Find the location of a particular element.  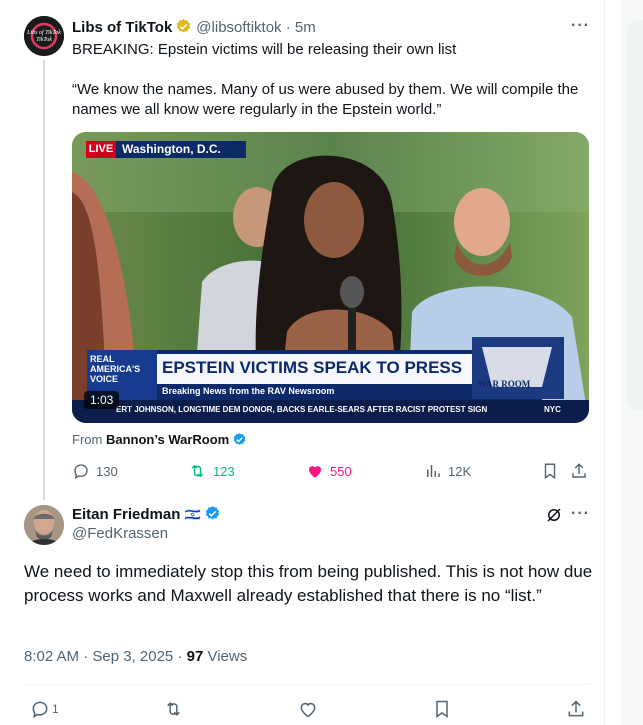

like-button: 550 is located at coordinates (329, 471).